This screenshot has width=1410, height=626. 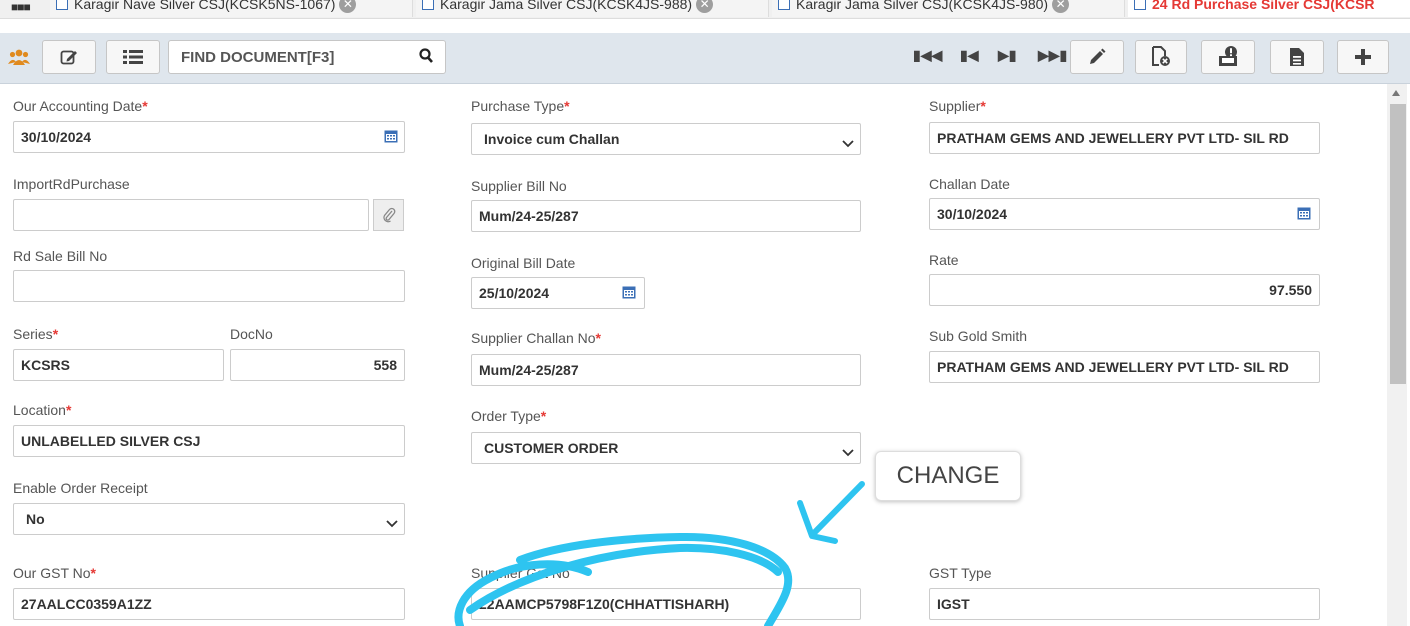 I want to click on rd-sale-bill-no-label: Rd Sale Bill No, so click(x=60, y=256).